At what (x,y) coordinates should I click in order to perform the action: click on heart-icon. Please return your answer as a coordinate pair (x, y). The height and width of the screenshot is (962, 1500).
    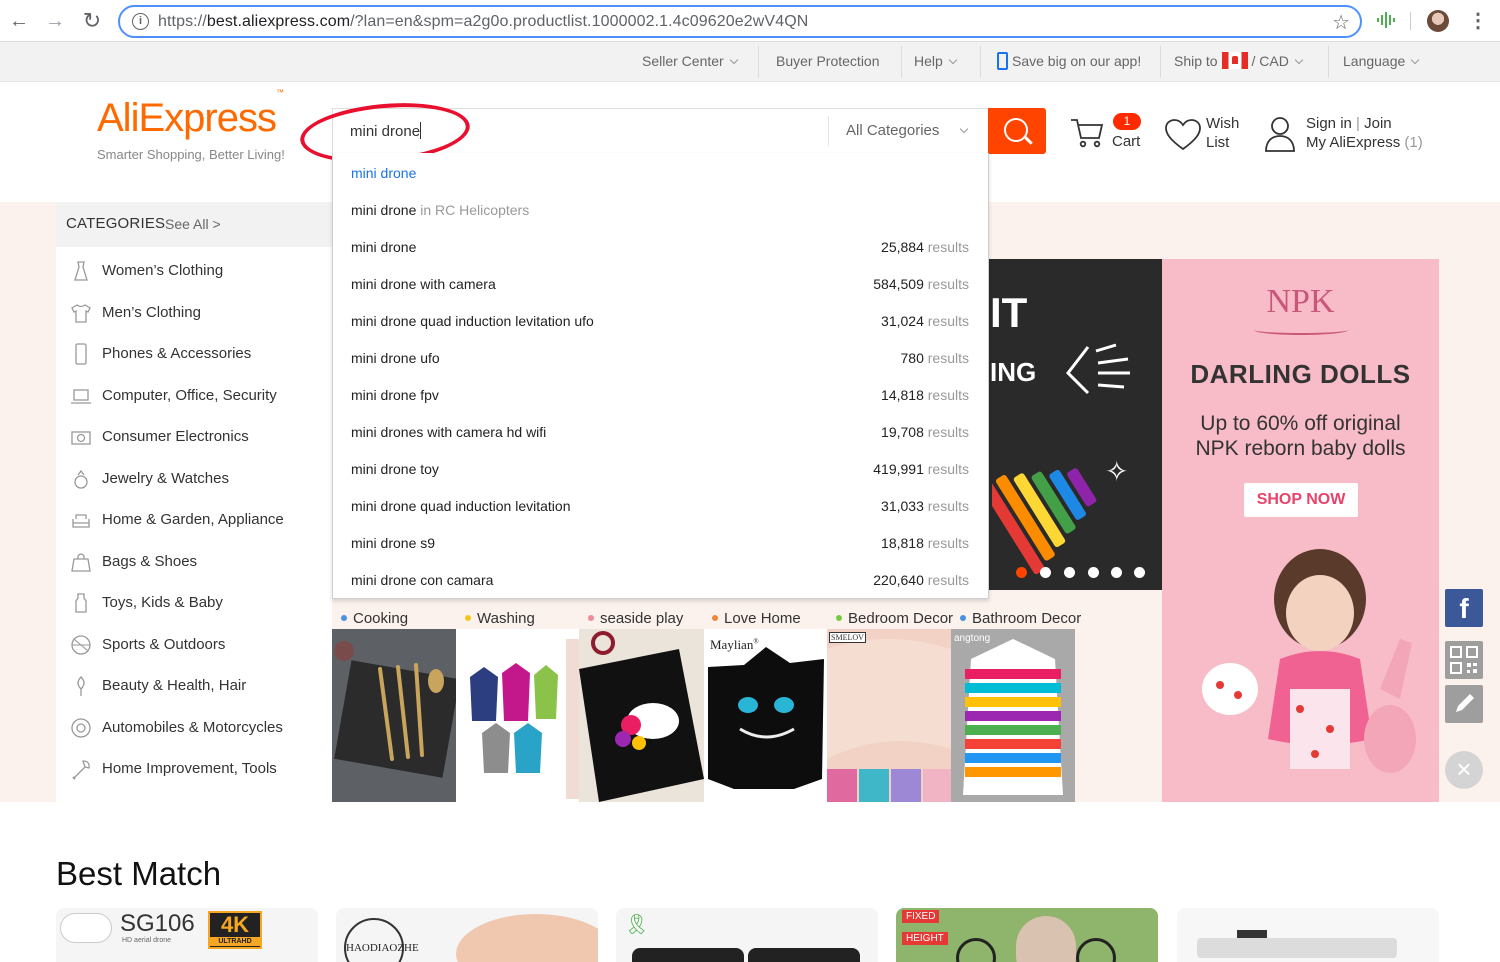
    Looking at the image, I should click on (1183, 135).